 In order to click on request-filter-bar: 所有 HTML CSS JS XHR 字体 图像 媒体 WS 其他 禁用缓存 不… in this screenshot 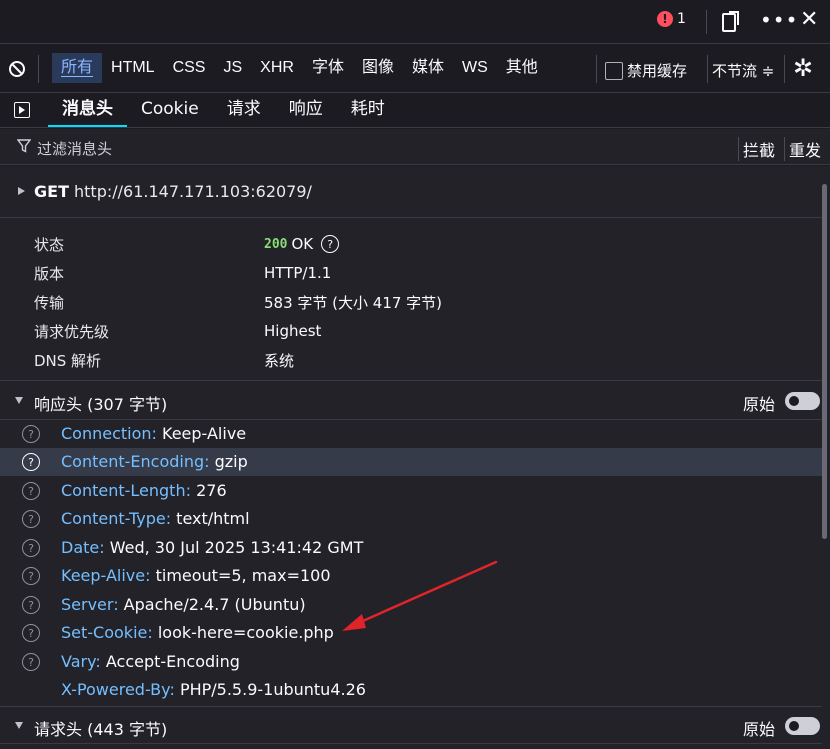, I will do `click(415, 69)`.